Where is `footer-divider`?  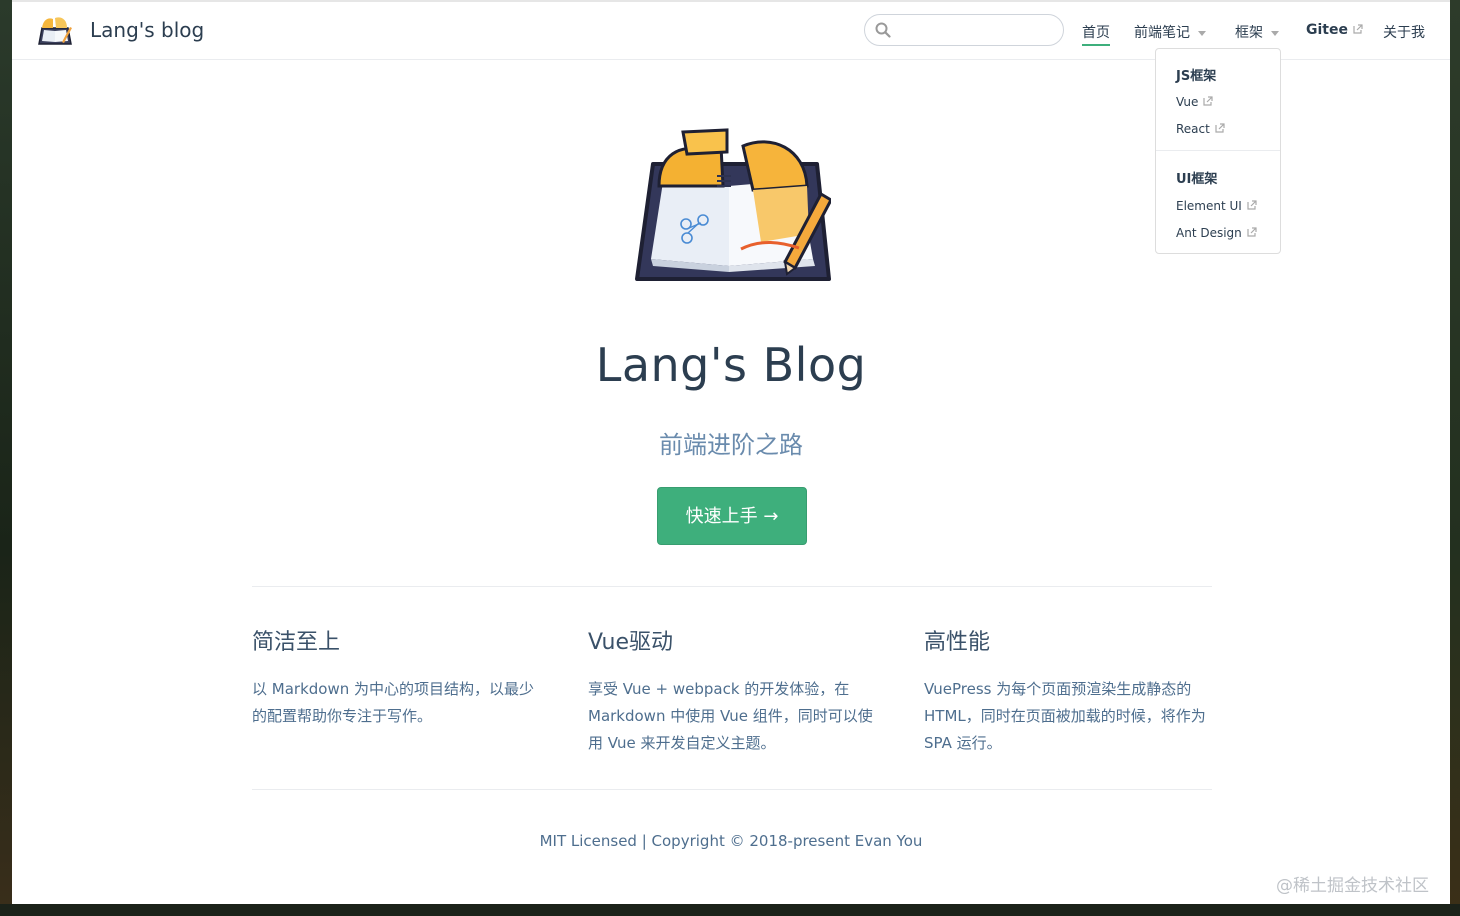
footer-divider is located at coordinates (732, 789).